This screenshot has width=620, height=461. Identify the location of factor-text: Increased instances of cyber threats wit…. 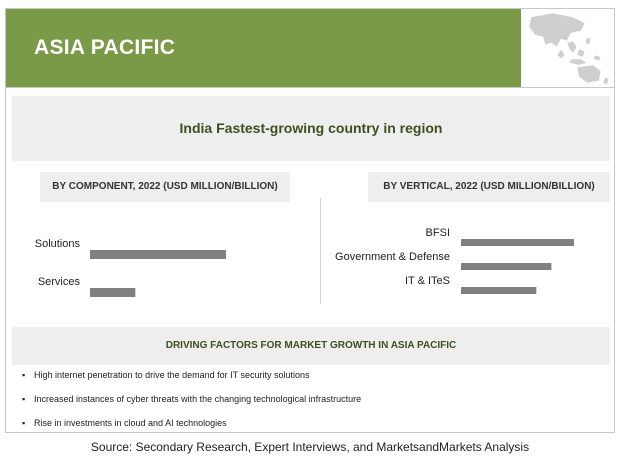
(198, 399).